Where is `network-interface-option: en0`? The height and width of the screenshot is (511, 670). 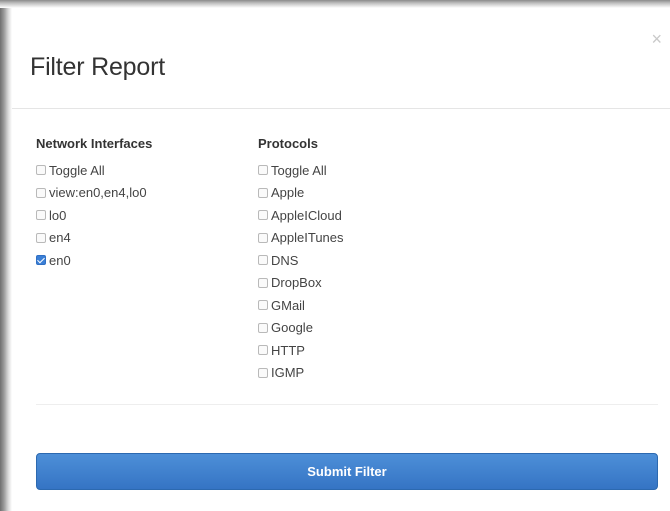 network-interface-option: en0 is located at coordinates (94, 260).